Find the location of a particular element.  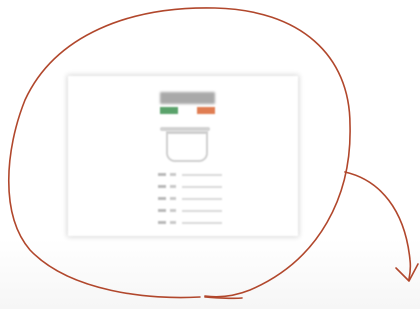

caption-text is located at coordinates (358, 294).